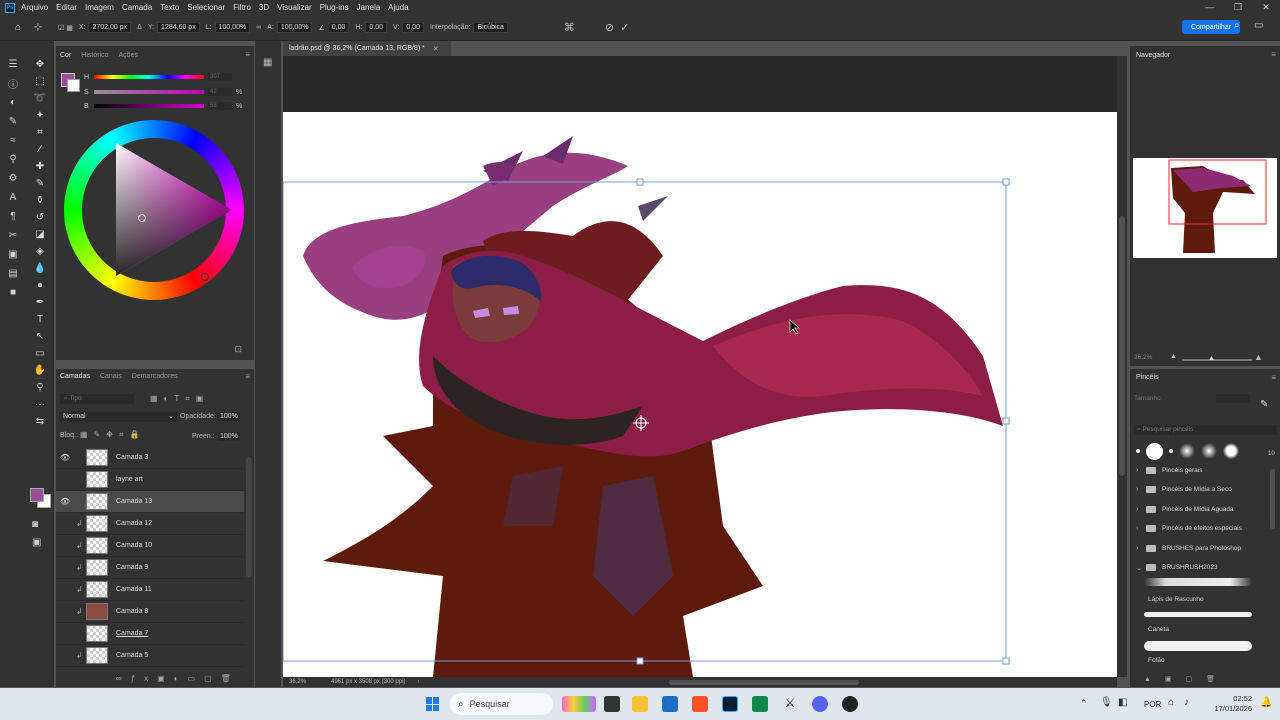  Describe the element at coordinates (65, 28) in the screenshot. I see `reference-point-toggle: ☑ ▦` at that location.